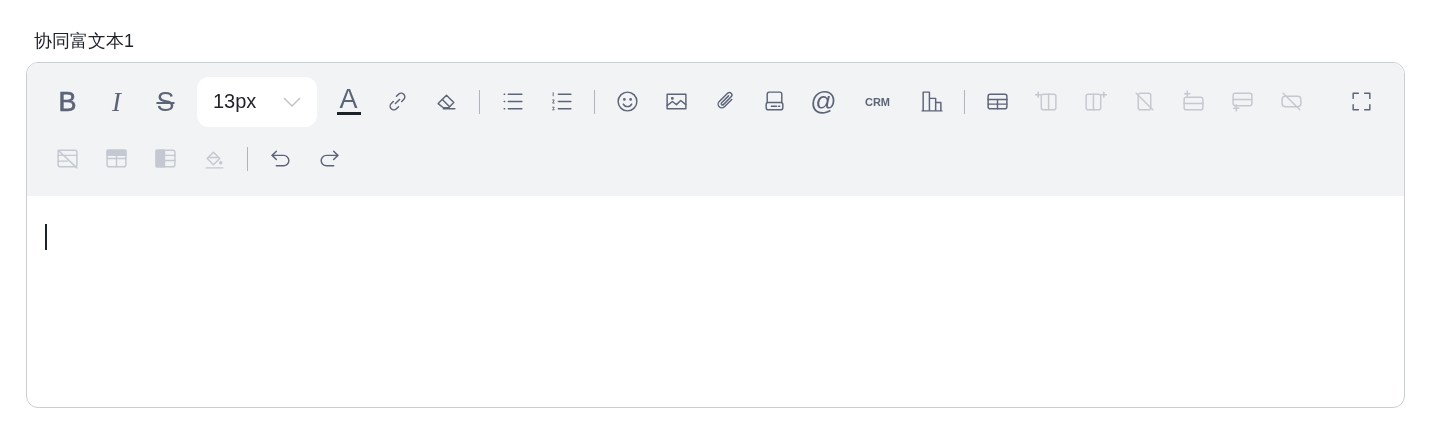 The height and width of the screenshot is (436, 1432). I want to click on drive-icon, so click(774, 101).